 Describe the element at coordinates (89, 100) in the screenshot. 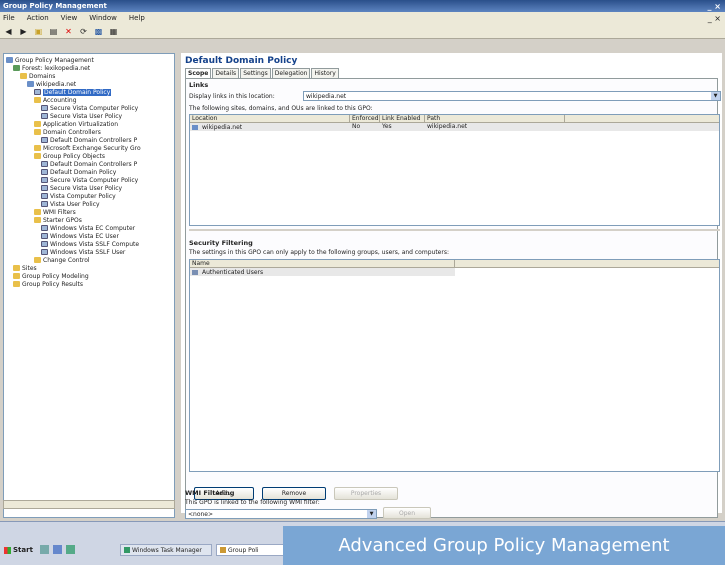

I see `tree-item: Accounting` at that location.